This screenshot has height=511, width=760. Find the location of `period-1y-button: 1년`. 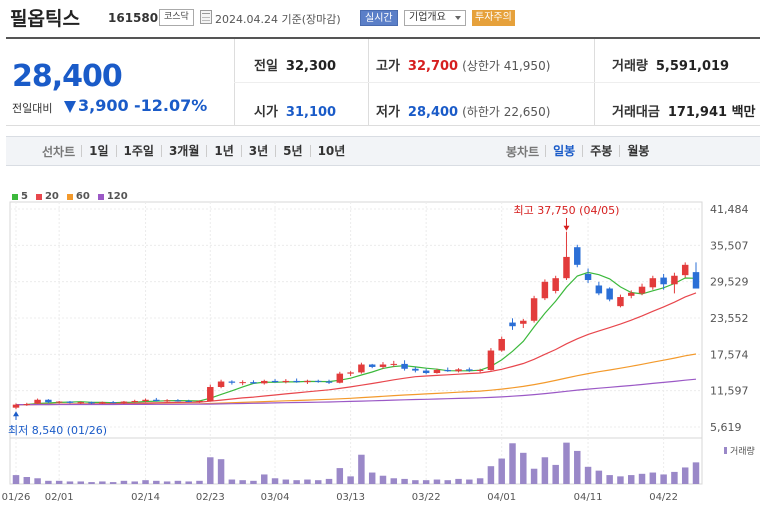

period-1y-button: 1년 is located at coordinates (223, 151).